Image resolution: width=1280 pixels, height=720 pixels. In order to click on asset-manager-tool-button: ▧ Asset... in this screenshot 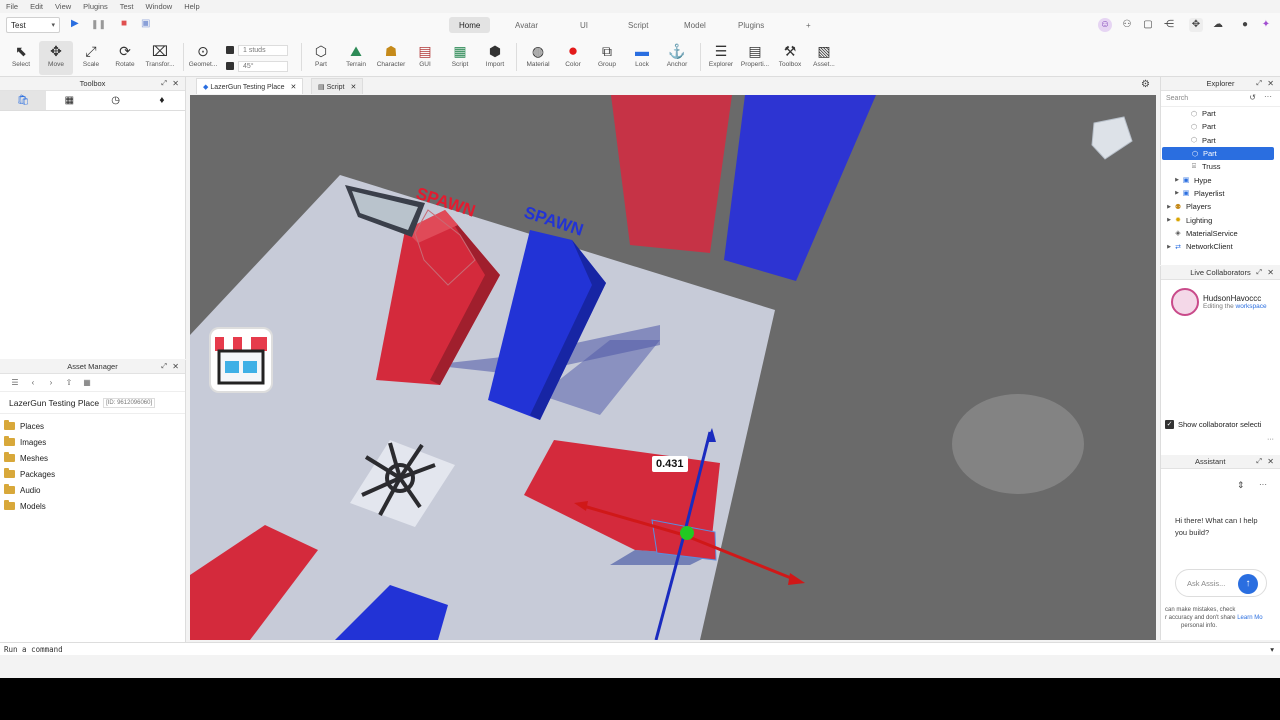, I will do `click(824, 58)`.